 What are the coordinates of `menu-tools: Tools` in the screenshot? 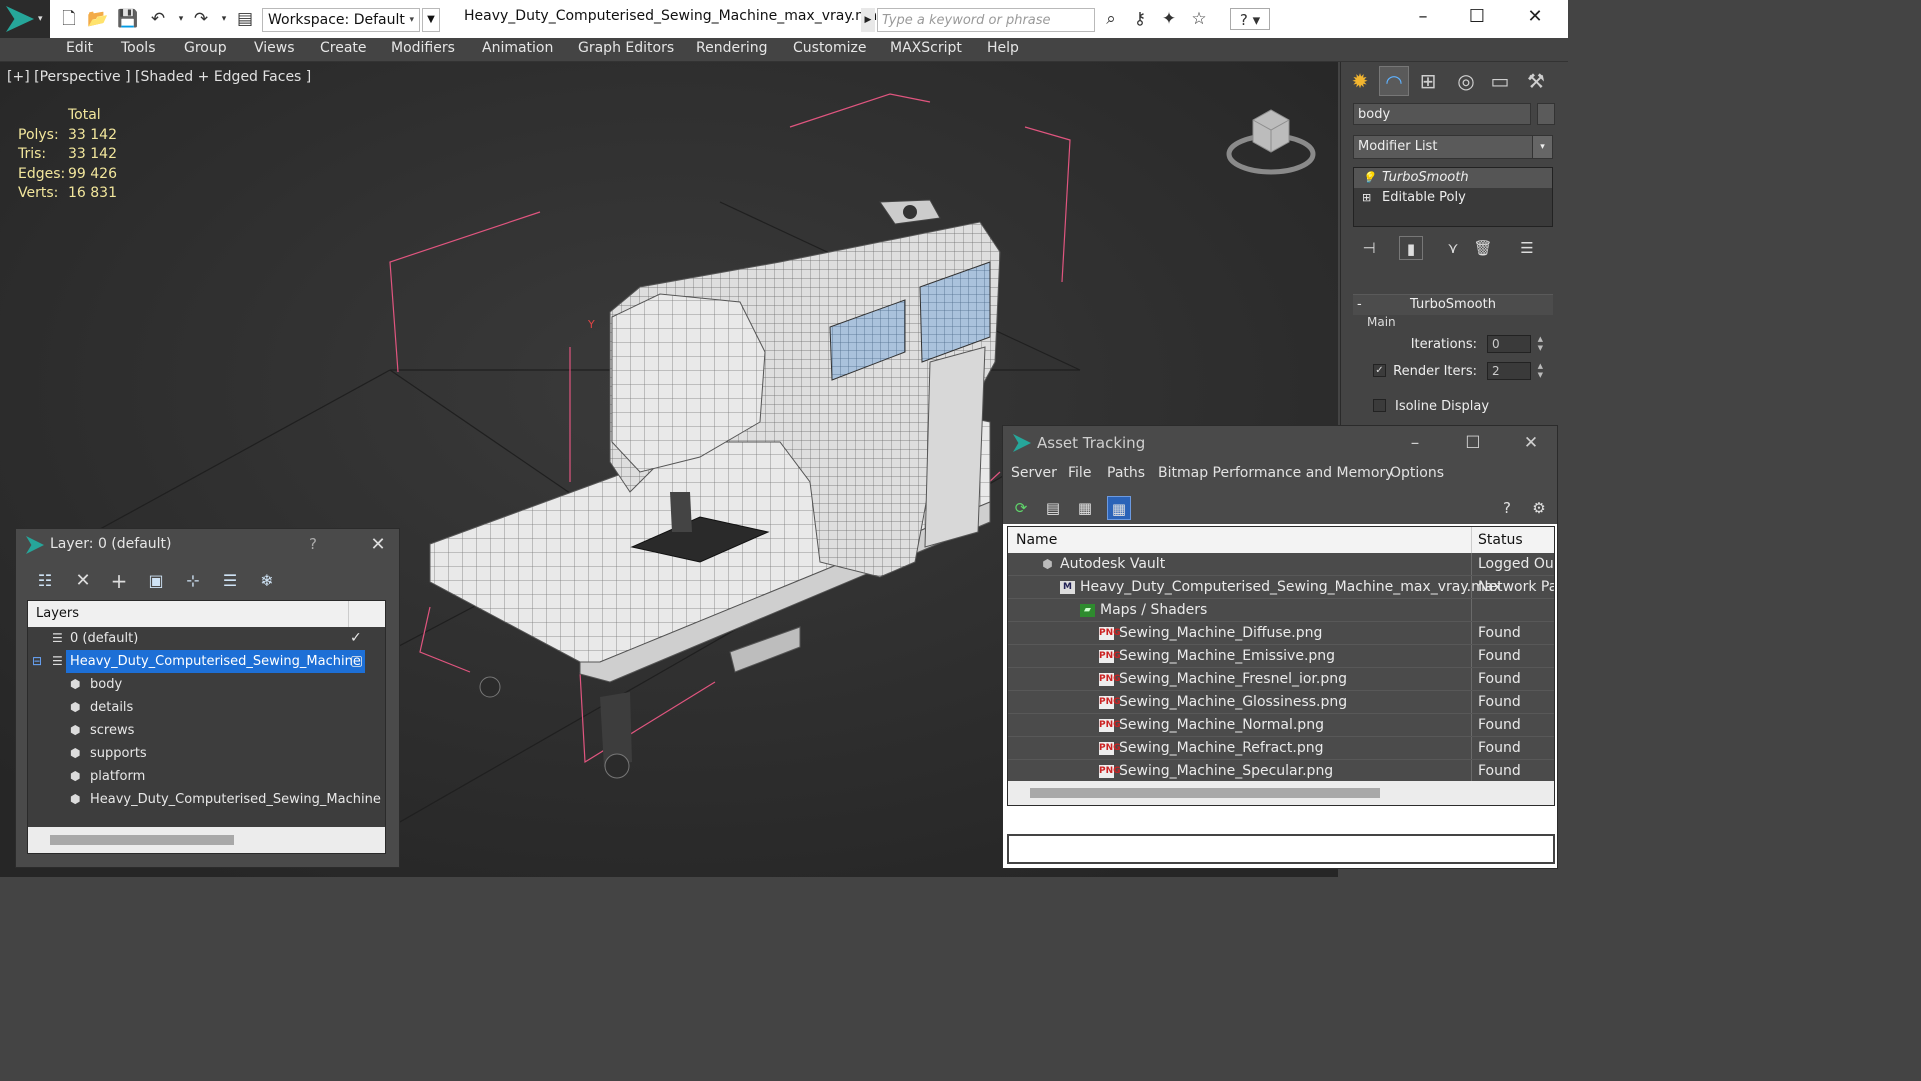 It's located at (138, 48).